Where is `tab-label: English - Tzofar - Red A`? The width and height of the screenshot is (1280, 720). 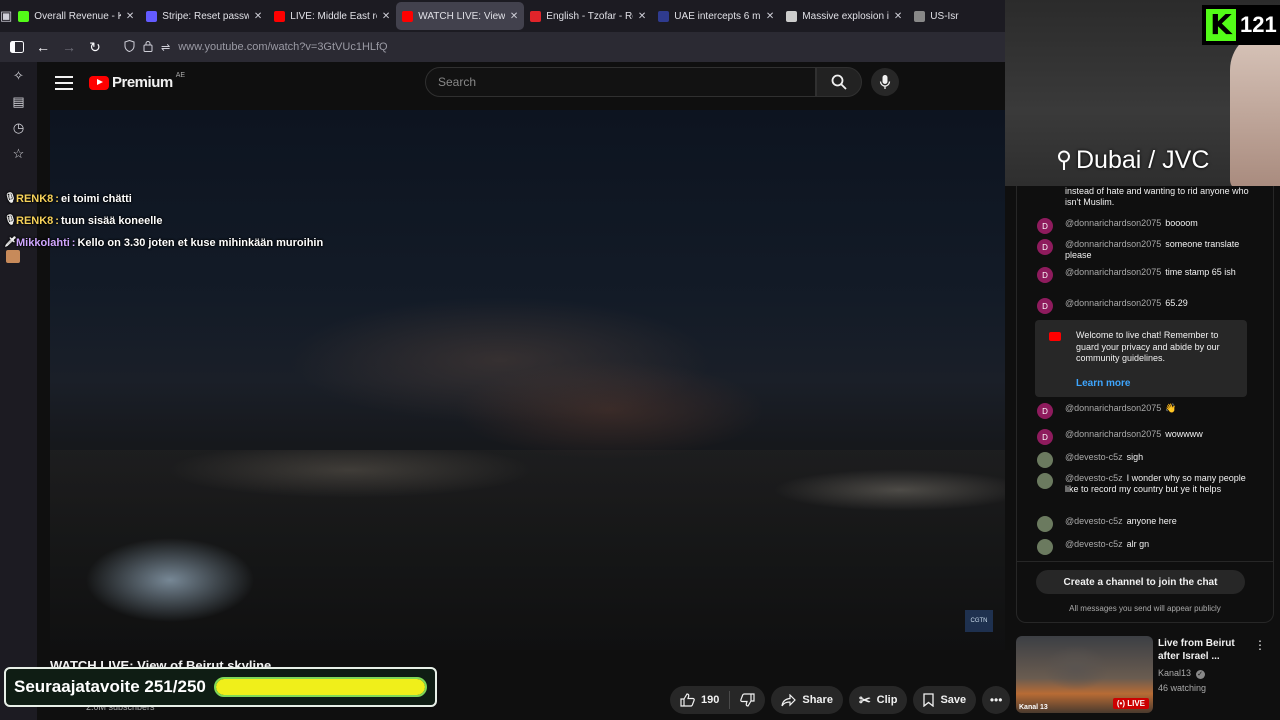 tab-label: English - Tzofar - Red A is located at coordinates (589, 16).